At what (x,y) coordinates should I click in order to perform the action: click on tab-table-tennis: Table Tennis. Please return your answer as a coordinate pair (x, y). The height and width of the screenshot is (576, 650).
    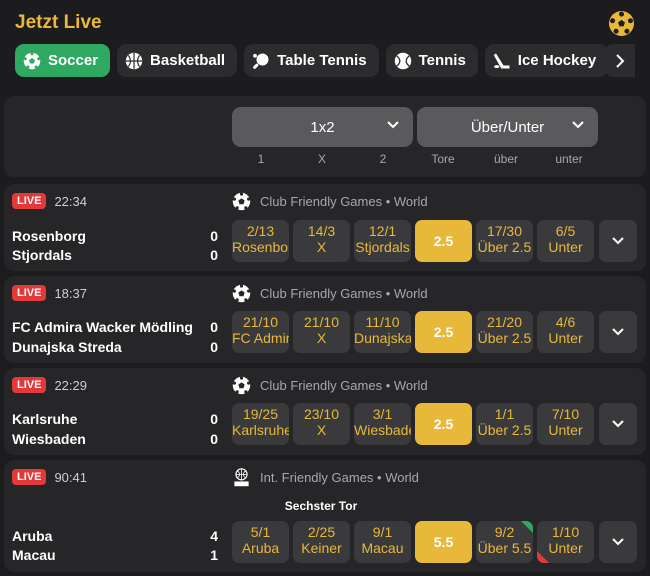
    Looking at the image, I should click on (311, 60).